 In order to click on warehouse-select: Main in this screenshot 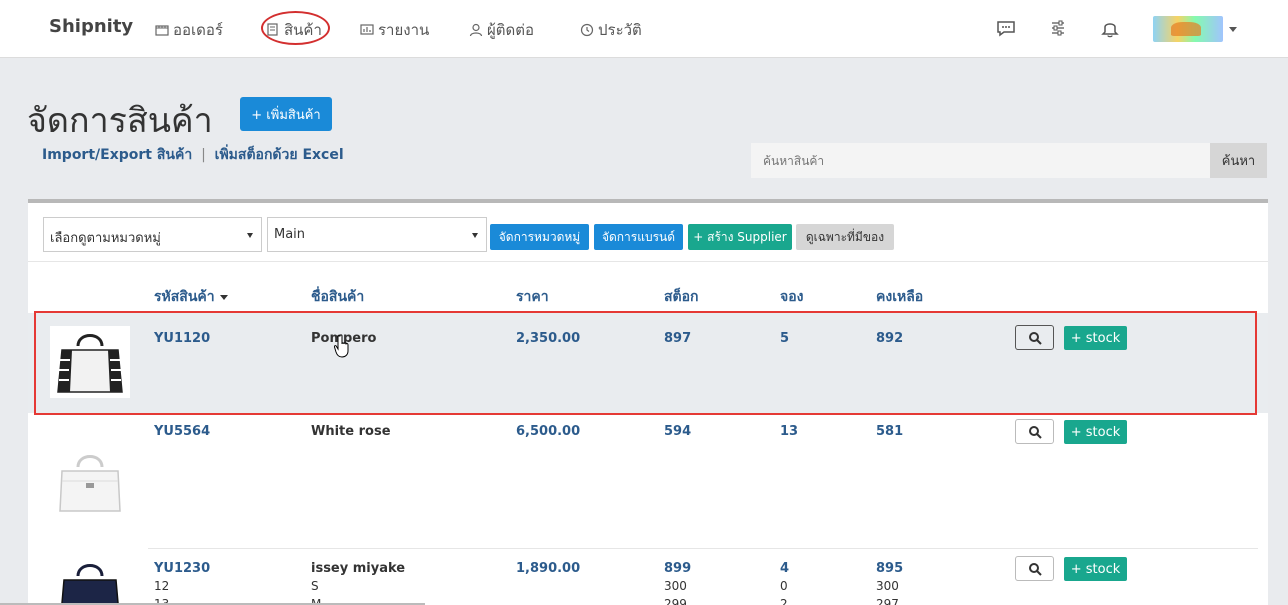, I will do `click(377, 234)`.